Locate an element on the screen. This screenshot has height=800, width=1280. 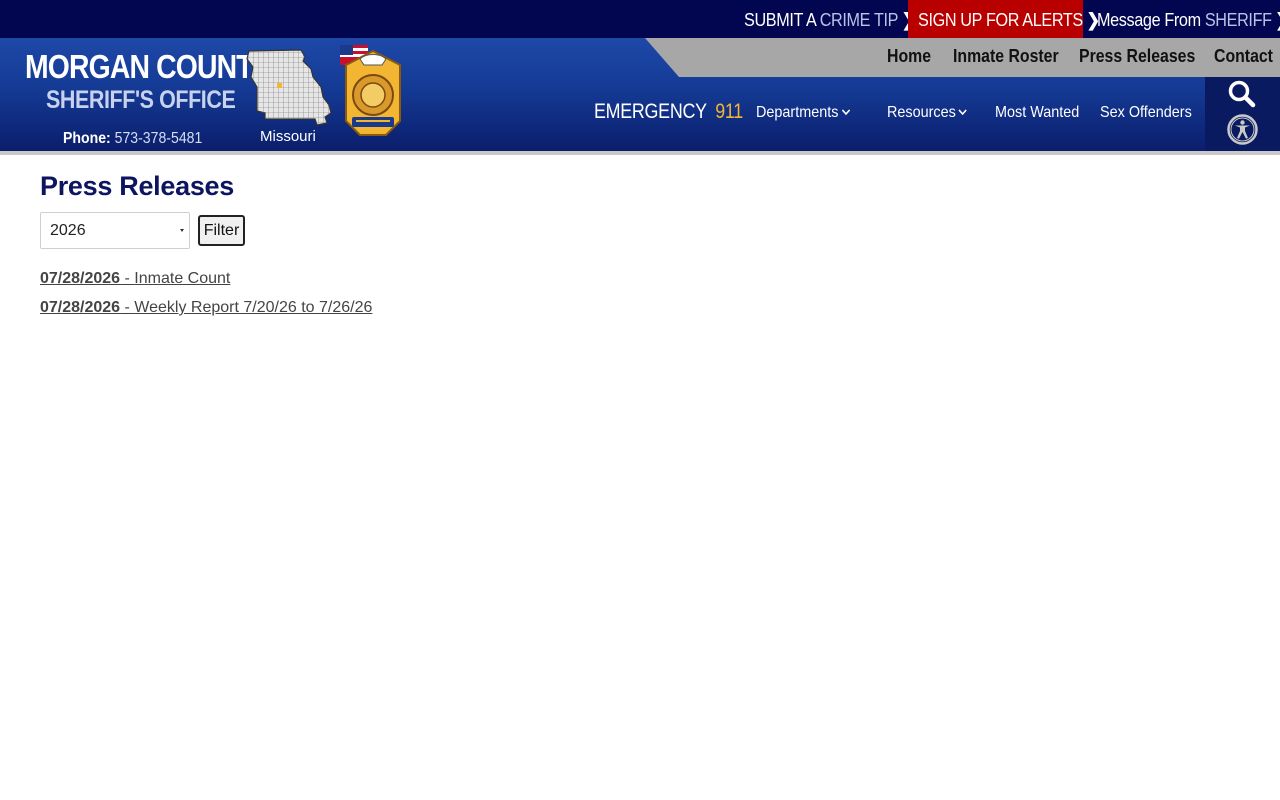
nav-contact: Contact is located at coordinates (1243, 56).